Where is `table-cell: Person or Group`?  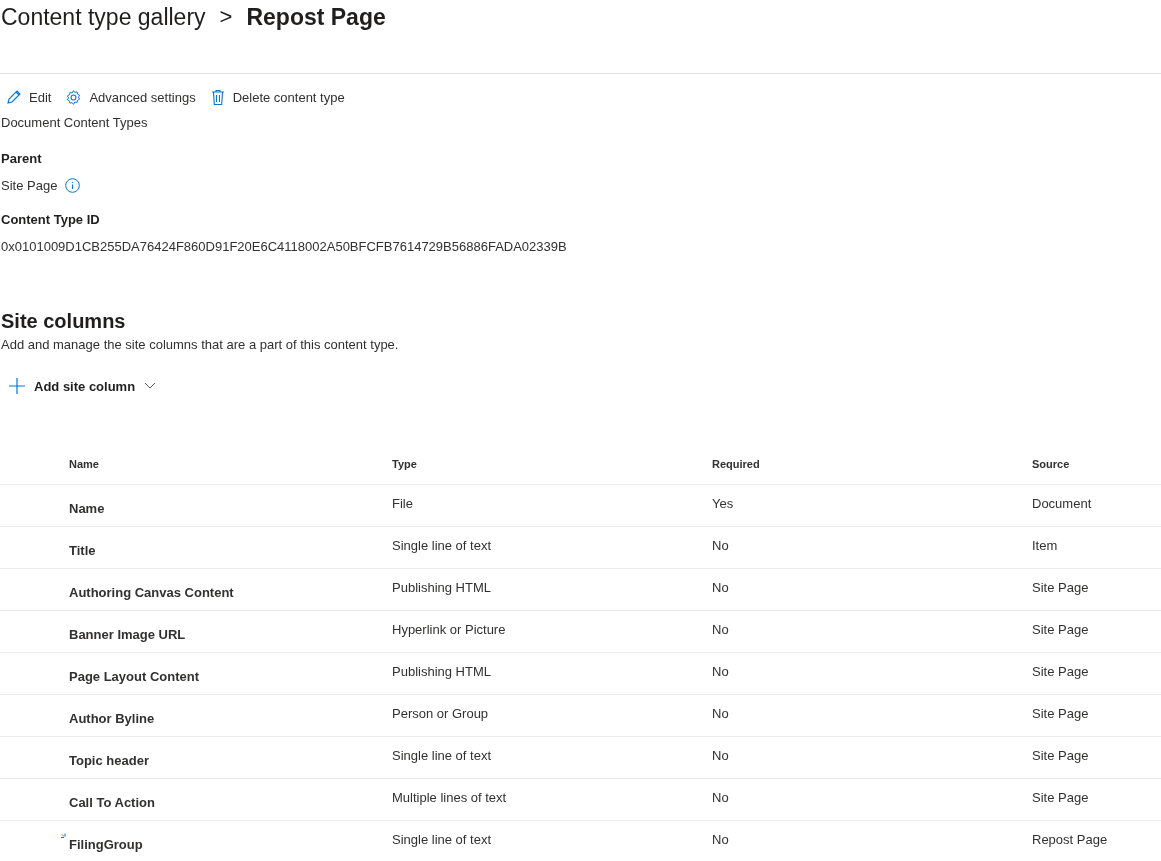
table-cell: Person or Group is located at coordinates (440, 713).